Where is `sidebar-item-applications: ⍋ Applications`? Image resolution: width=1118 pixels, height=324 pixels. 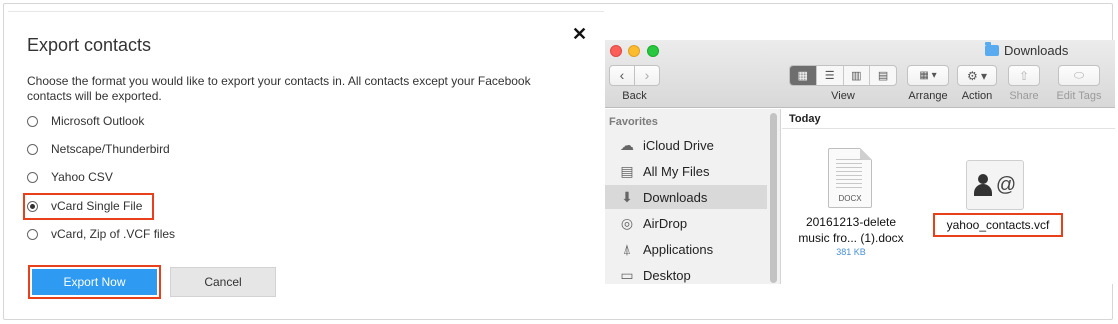
sidebar-item-applications: ⍋ Applications is located at coordinates (686, 249).